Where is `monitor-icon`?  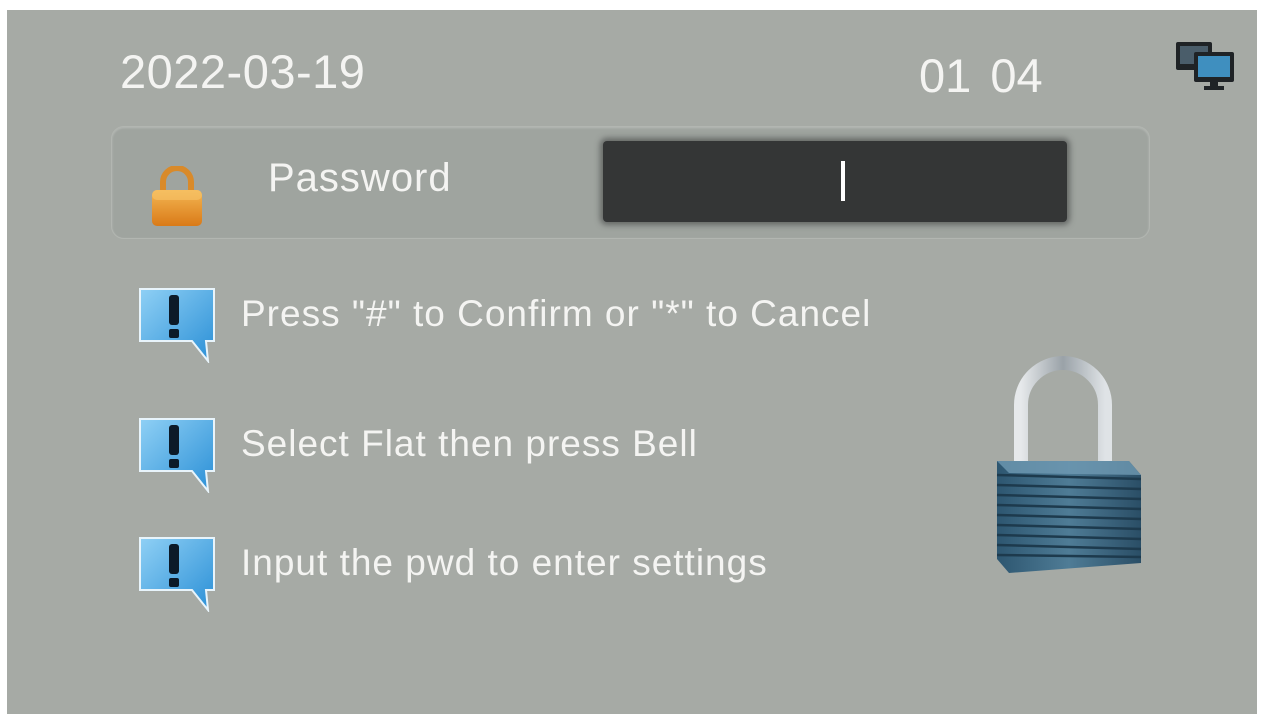 monitor-icon is located at coordinates (1206, 64).